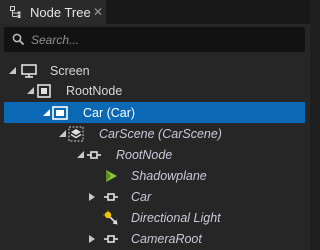 This screenshot has height=250, width=320. What do you see at coordinates (44, 91) in the screenshot?
I see `square-node-icon` at bounding box center [44, 91].